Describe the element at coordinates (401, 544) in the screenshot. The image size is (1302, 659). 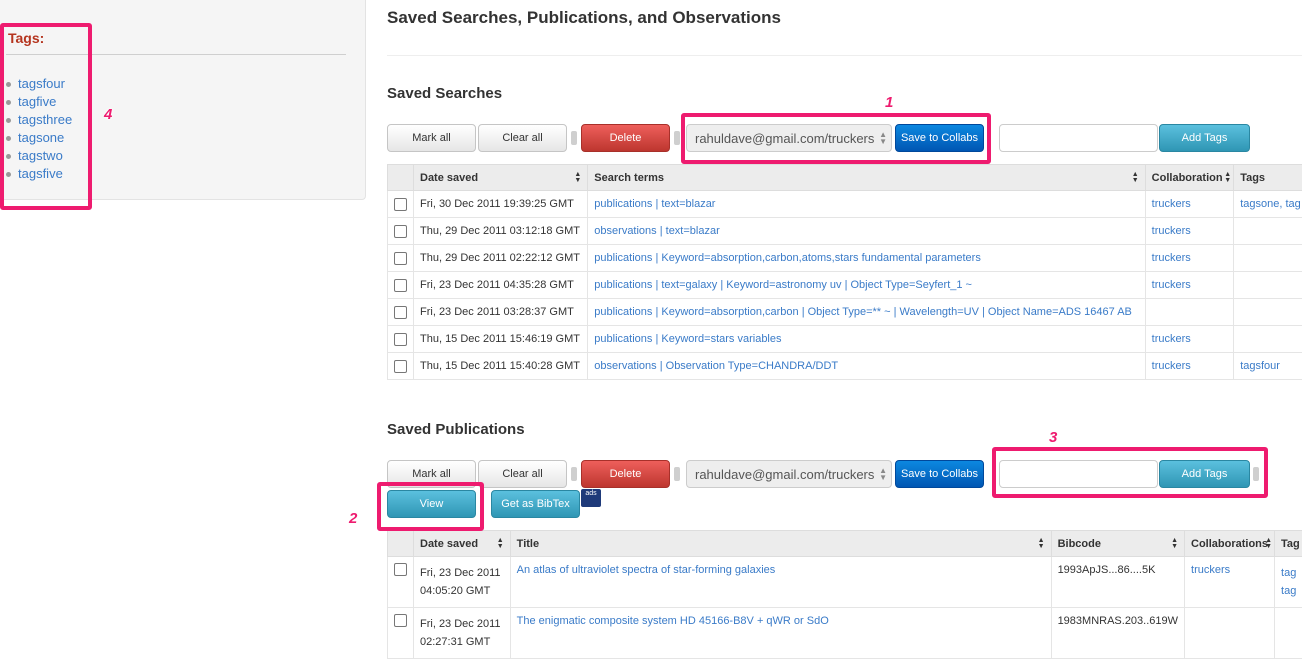
I see `select-column-header` at that location.